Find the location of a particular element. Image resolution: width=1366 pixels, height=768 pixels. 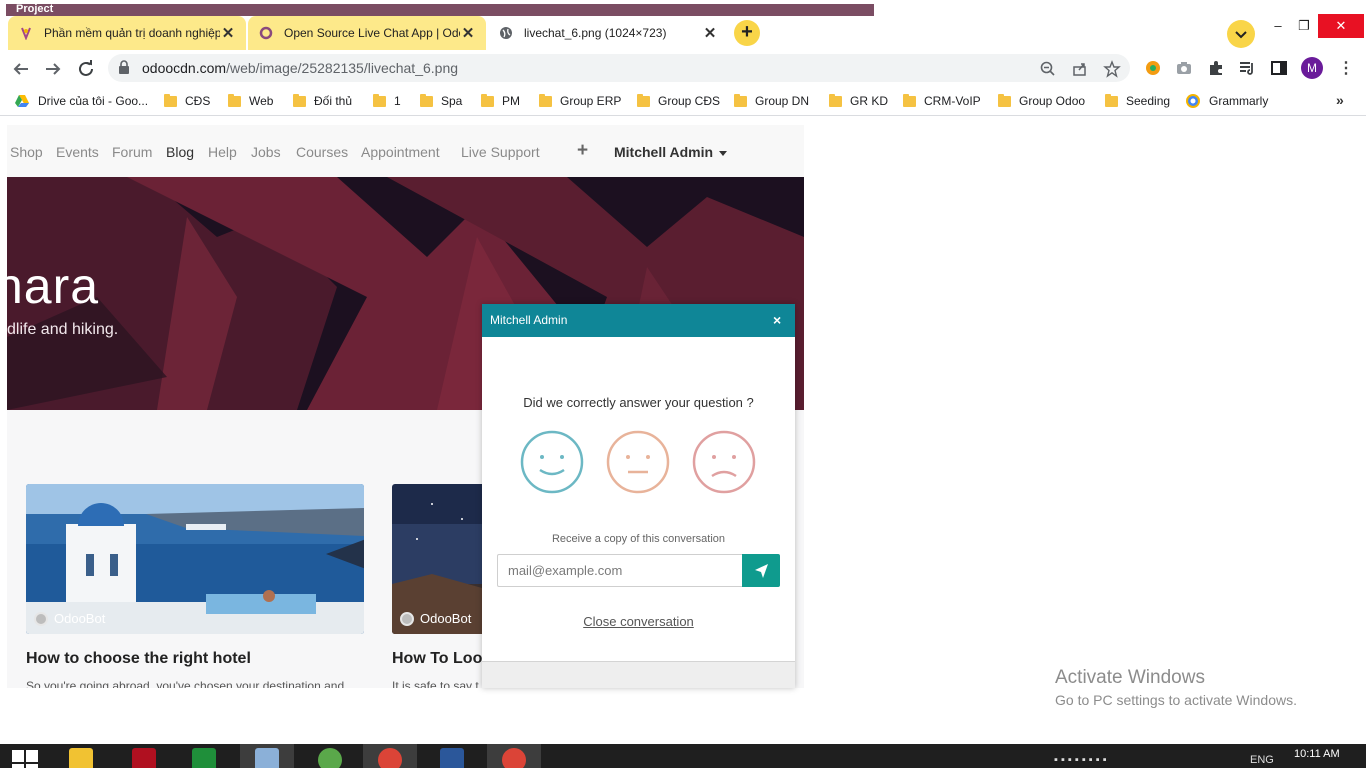

close-conversation-link: Close conversation is located at coordinates (638, 621).